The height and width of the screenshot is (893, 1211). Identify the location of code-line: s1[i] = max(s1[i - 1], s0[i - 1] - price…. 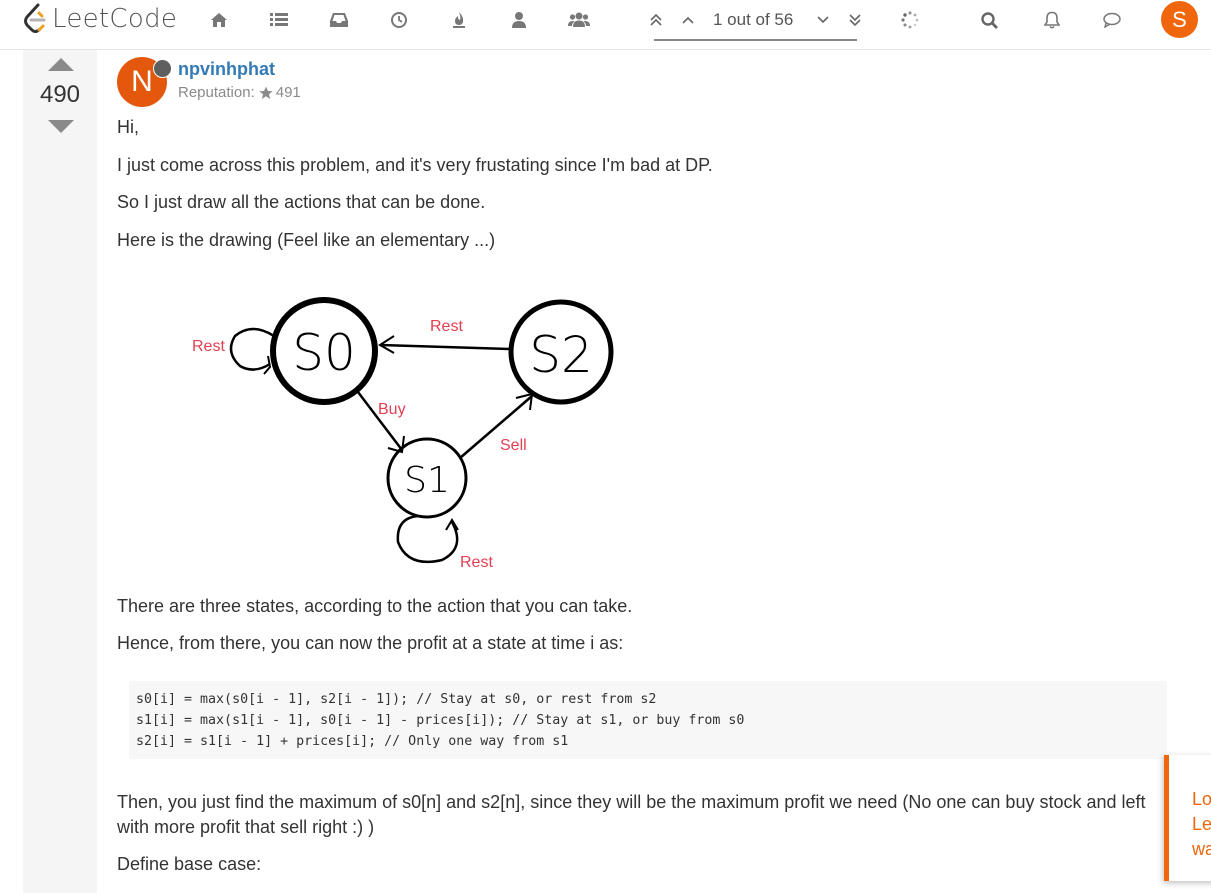
(440, 720).